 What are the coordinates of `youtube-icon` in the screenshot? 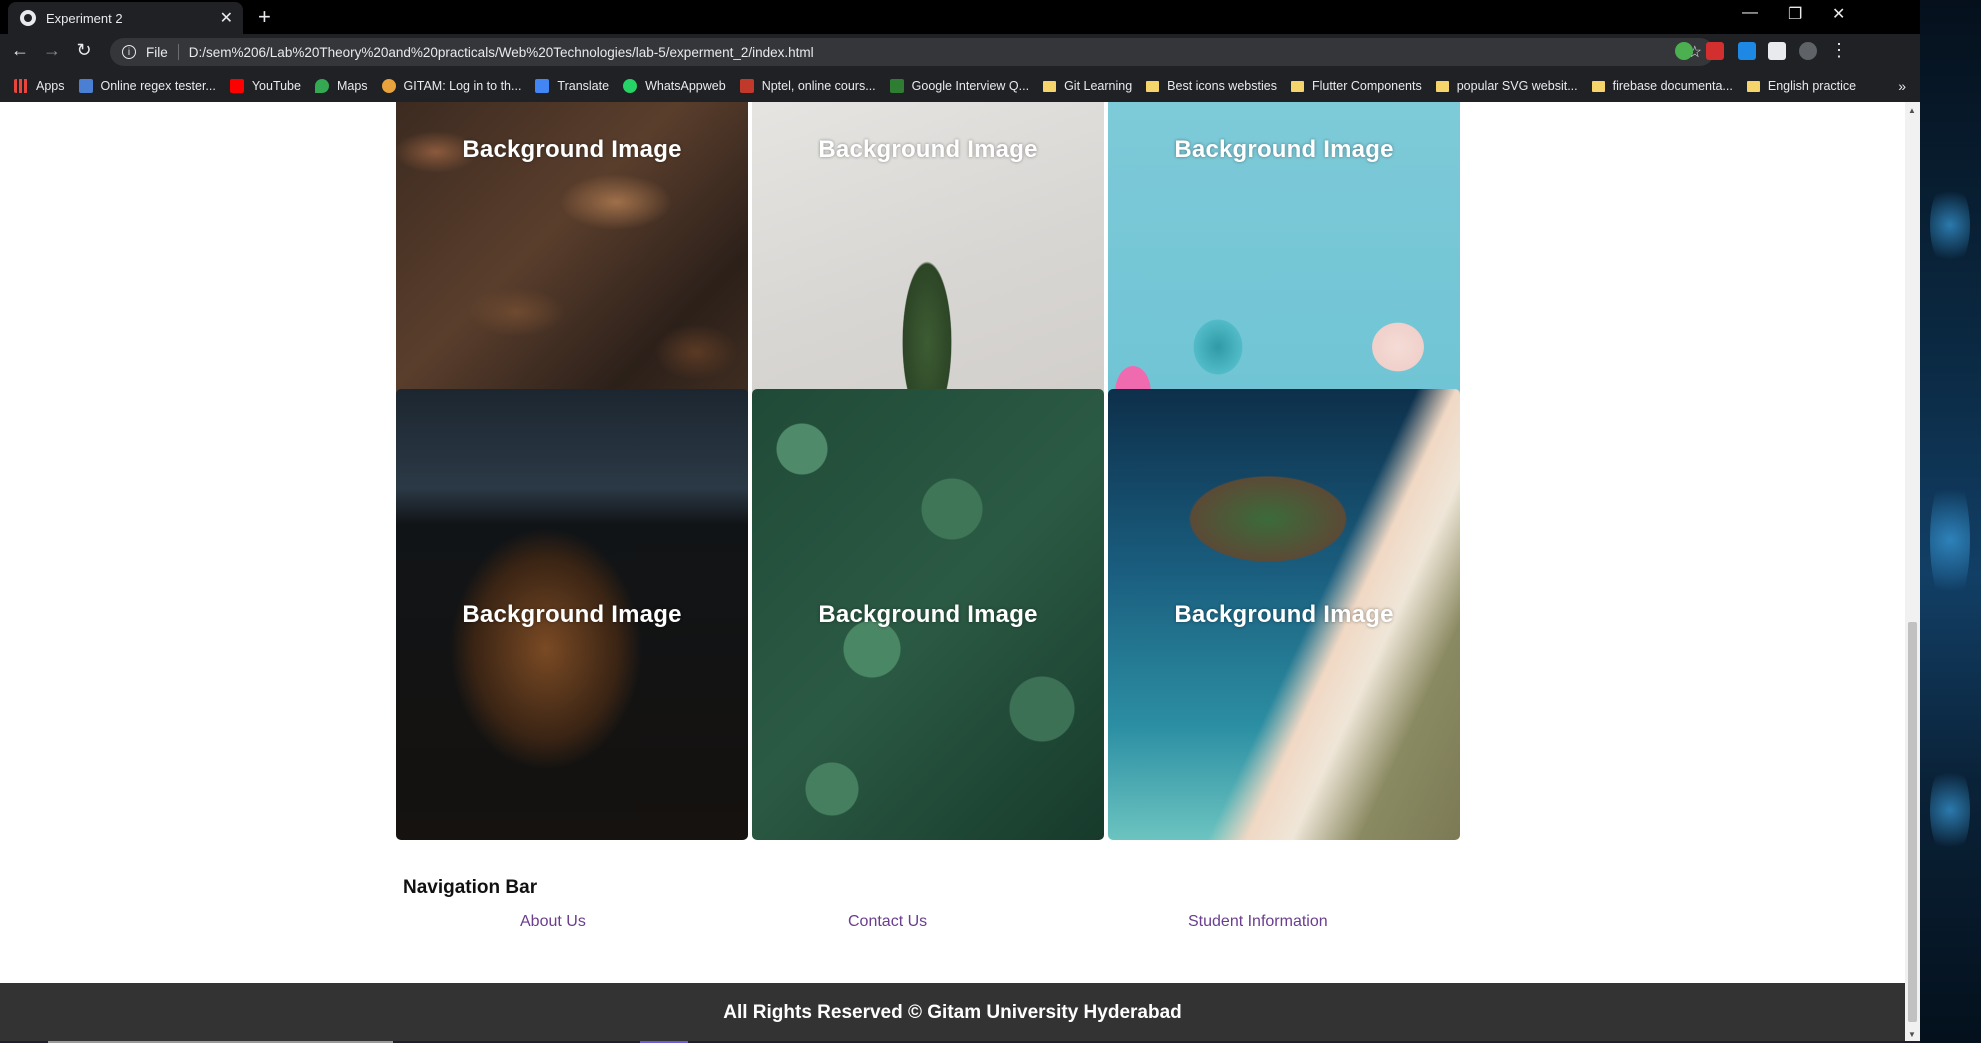 It's located at (236, 86).